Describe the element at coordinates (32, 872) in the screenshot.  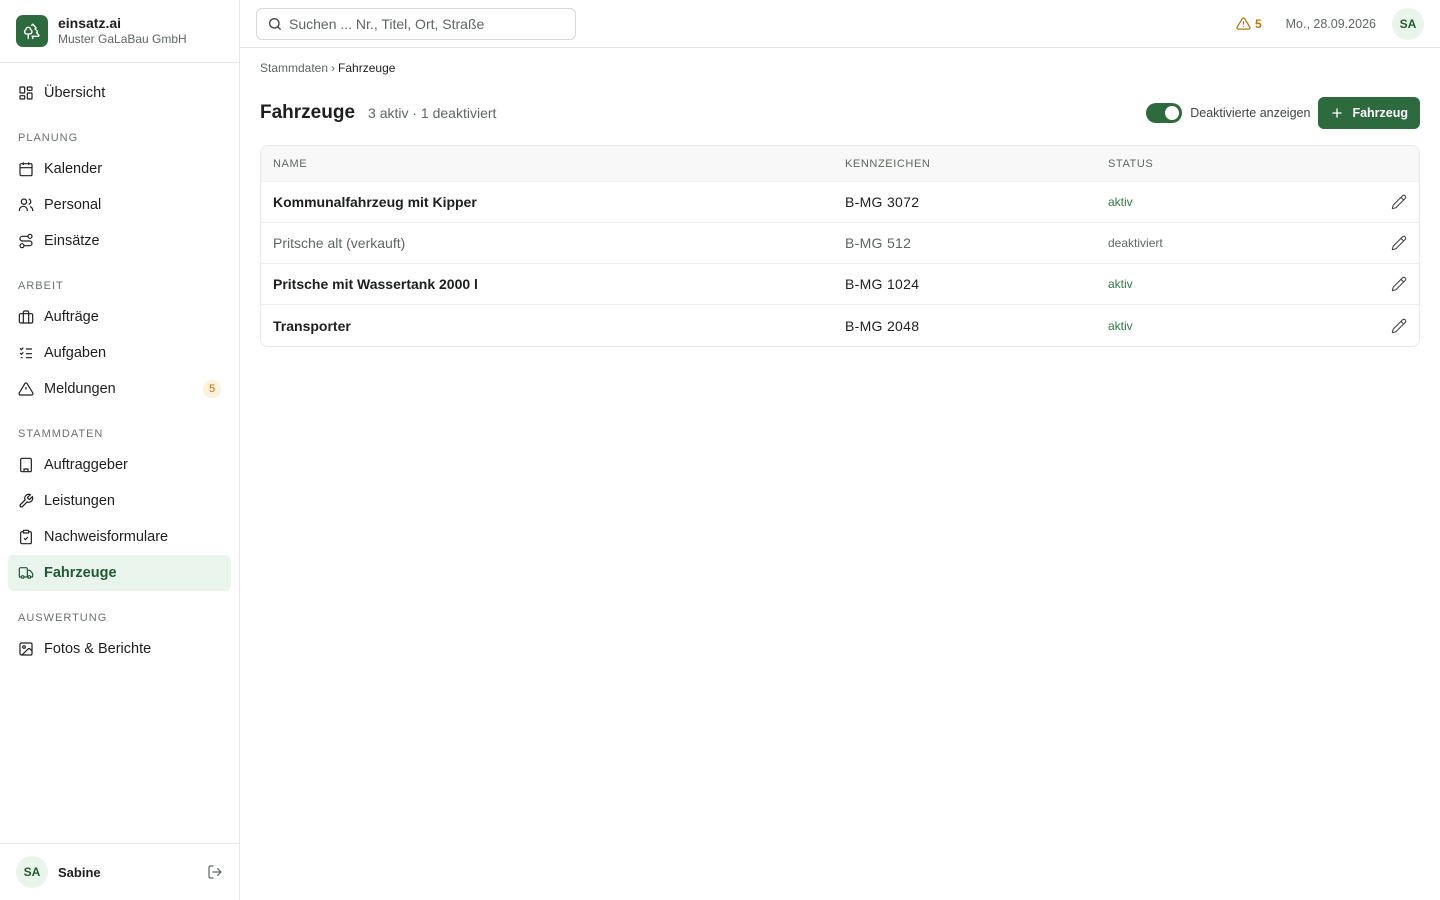
I see `user-avatar: SA` at that location.